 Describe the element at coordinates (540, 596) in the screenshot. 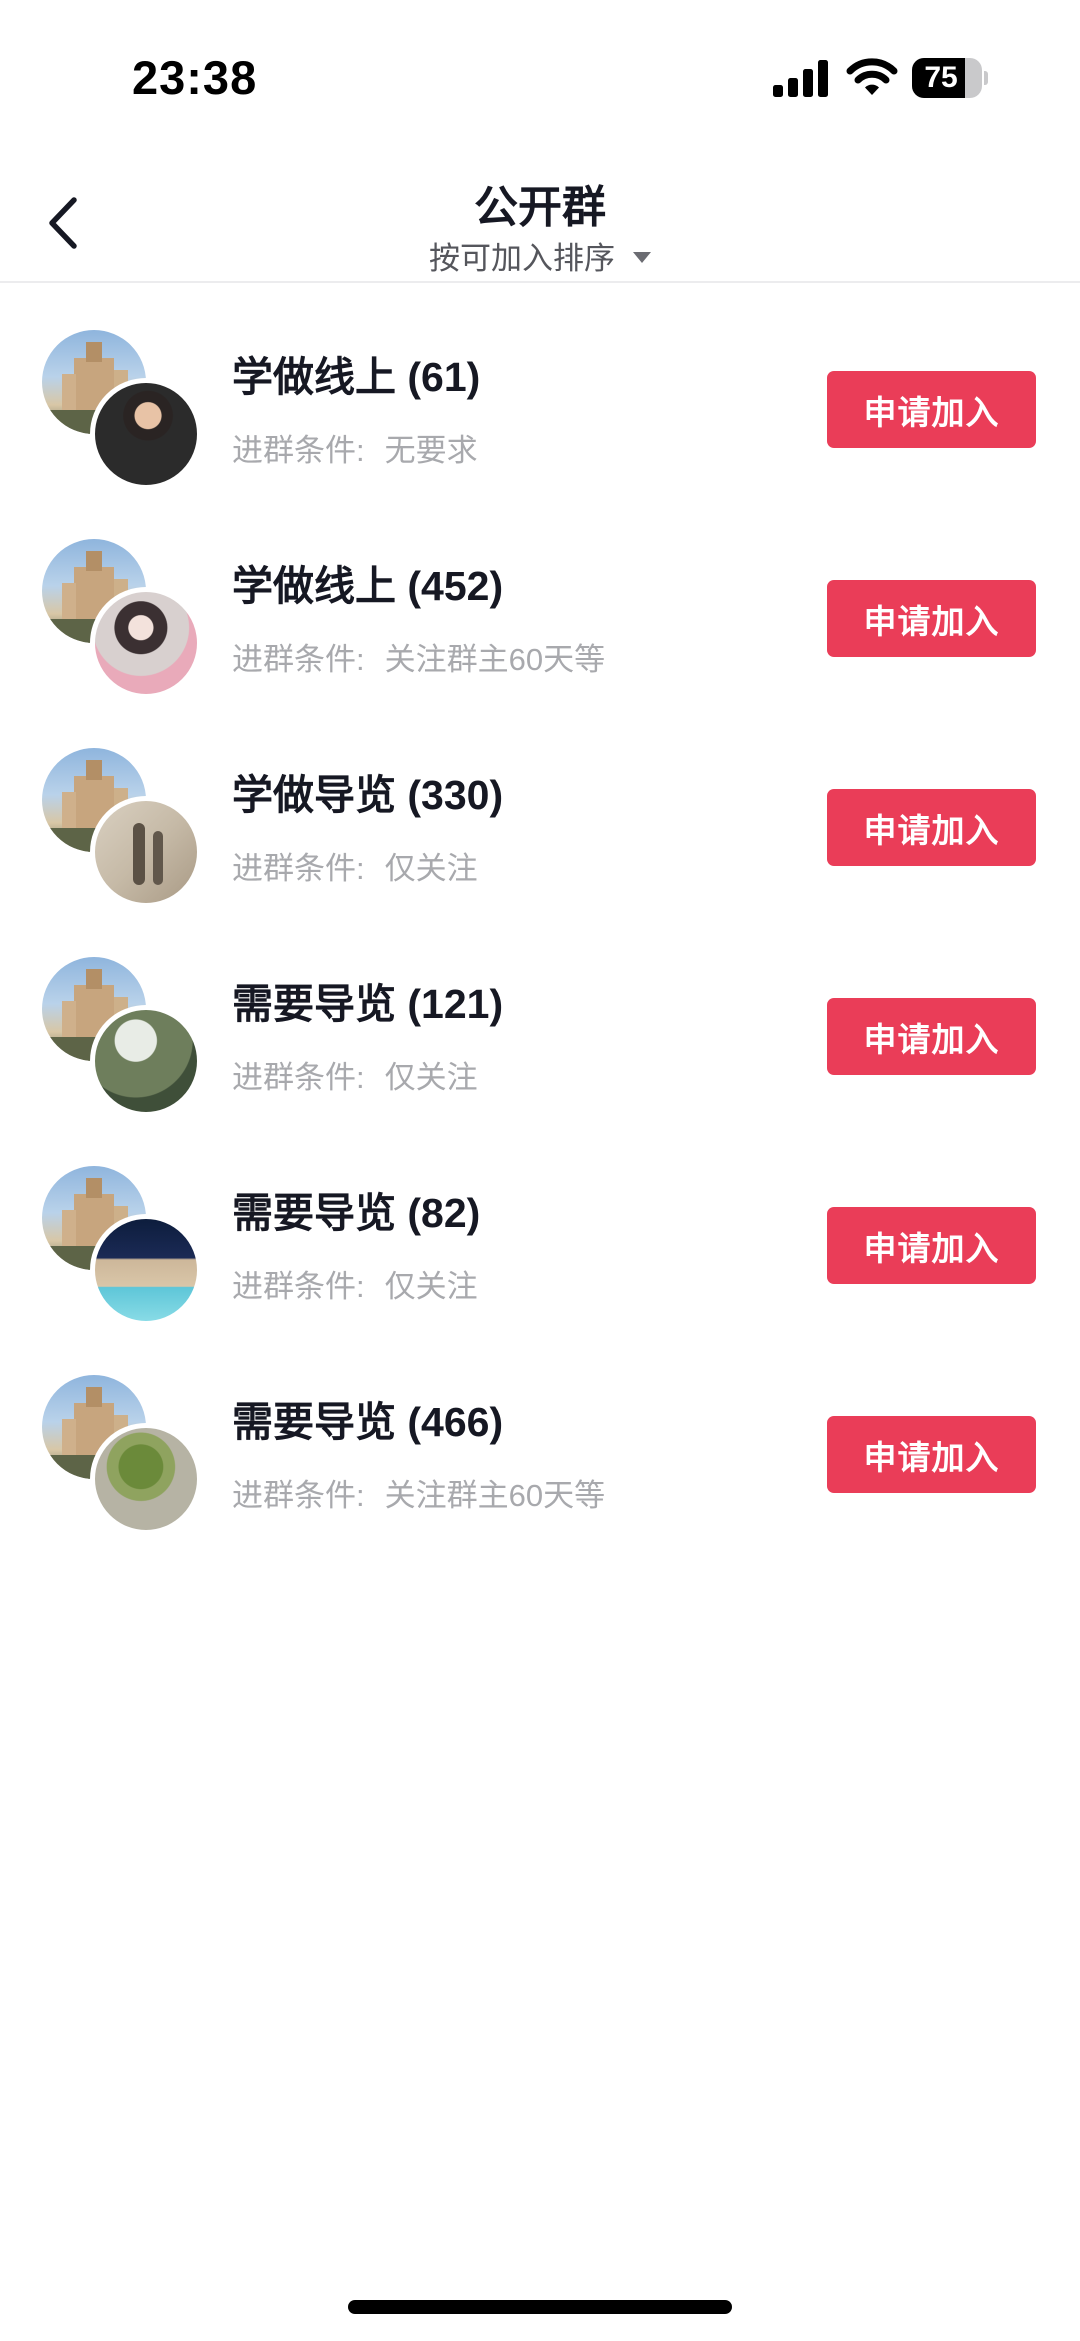

I see `group-row: 学做线上 (452) 进群条件: 关注群主60天等 申请加入` at that location.